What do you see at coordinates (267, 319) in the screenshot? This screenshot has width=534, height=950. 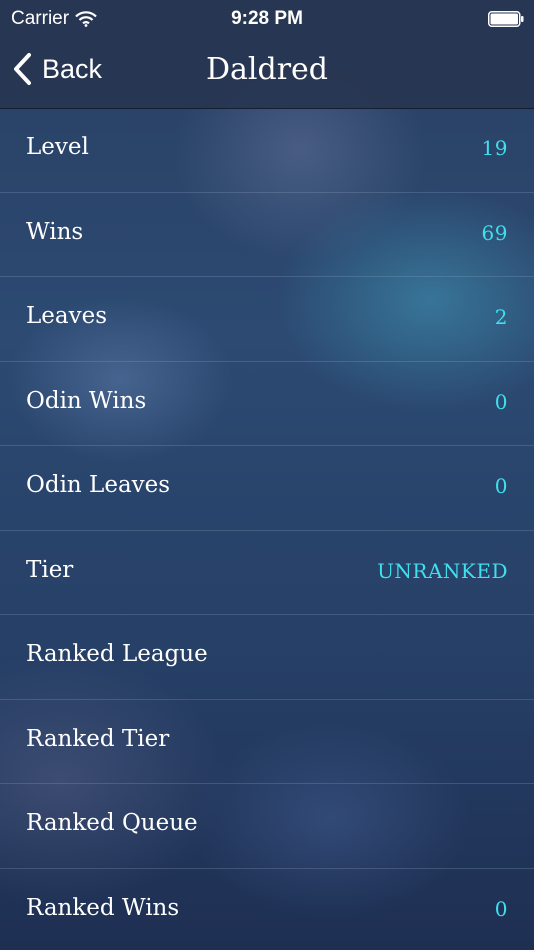 I see `table-row-leaves: Leaves 2` at bounding box center [267, 319].